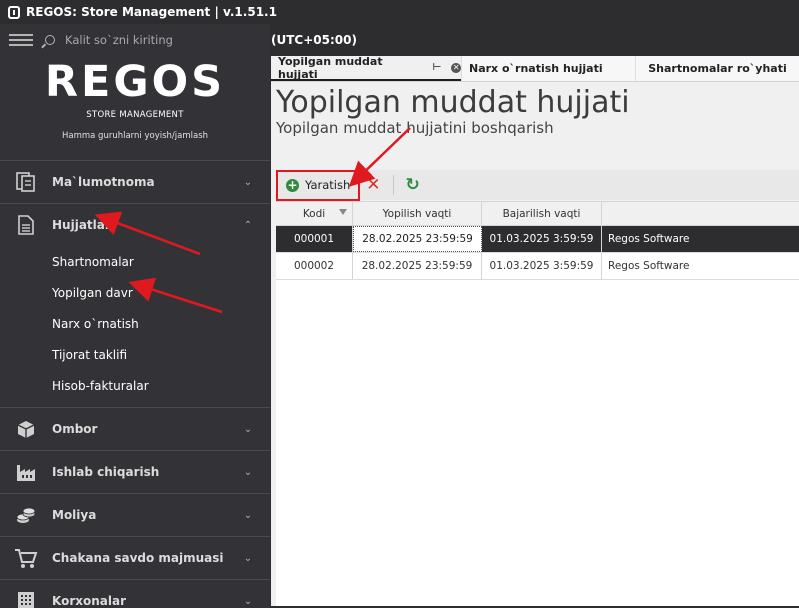 Image resolution: width=799 pixels, height=608 pixels. I want to click on factory-icon, so click(26, 472).